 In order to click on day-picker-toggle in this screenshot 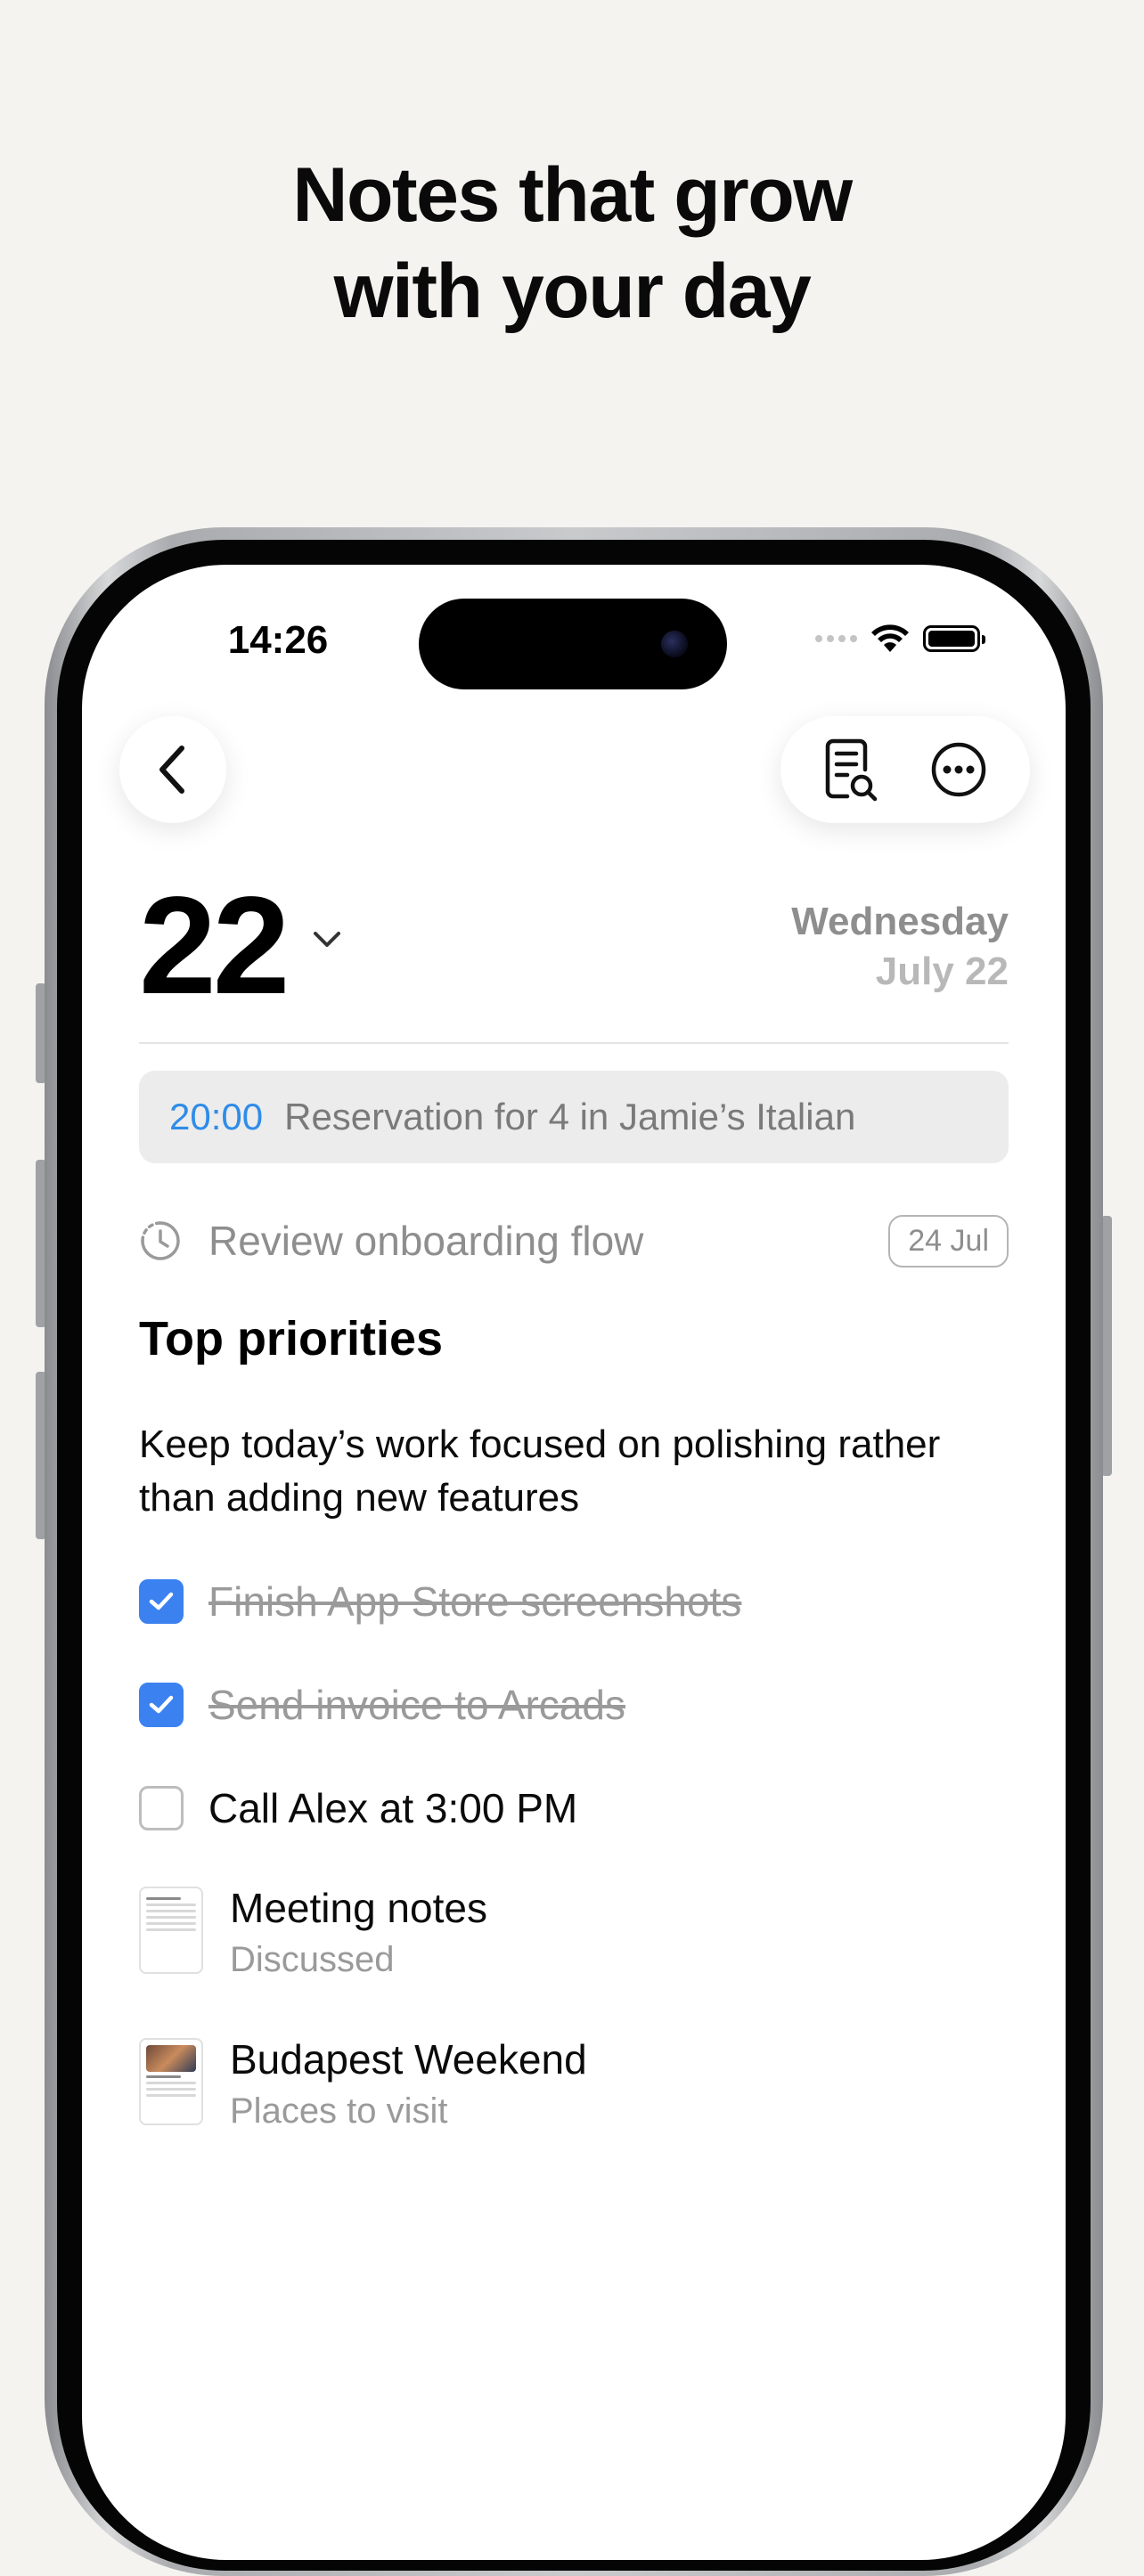, I will do `click(327, 942)`.